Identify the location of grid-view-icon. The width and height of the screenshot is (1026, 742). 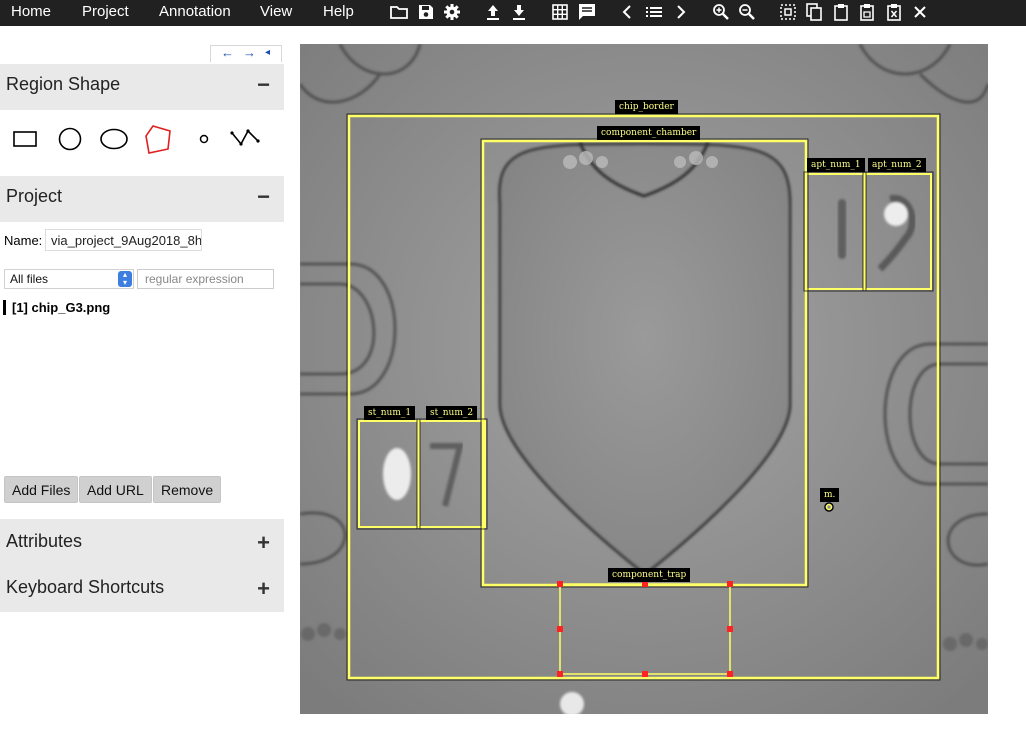
(560, 12).